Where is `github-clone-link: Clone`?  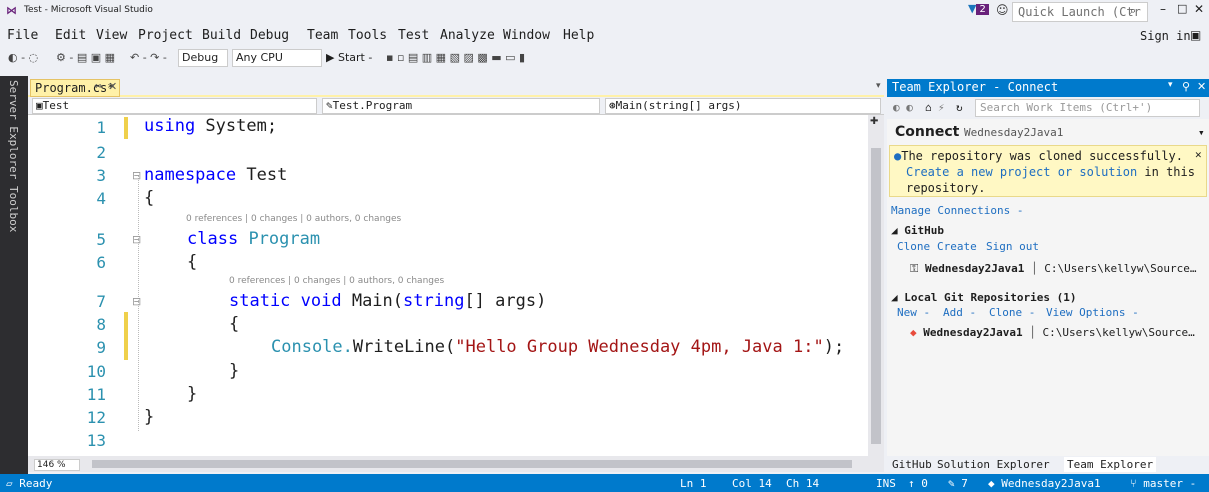 github-clone-link: Clone is located at coordinates (913, 246).